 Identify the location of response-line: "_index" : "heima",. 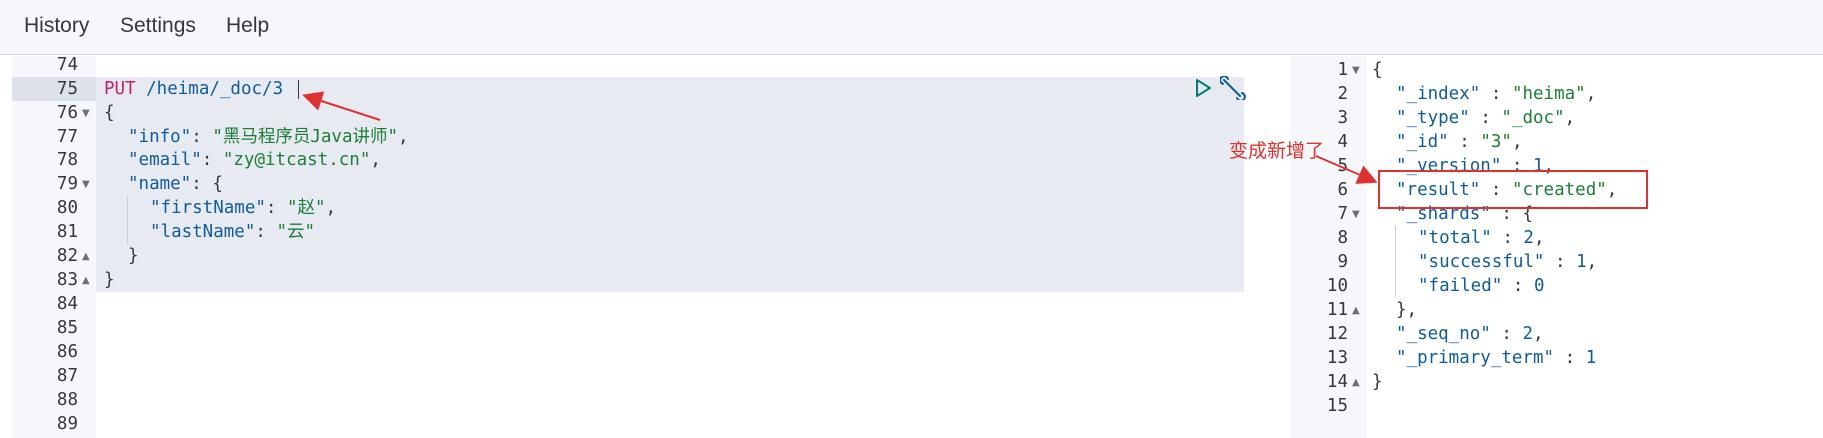
(1496, 94).